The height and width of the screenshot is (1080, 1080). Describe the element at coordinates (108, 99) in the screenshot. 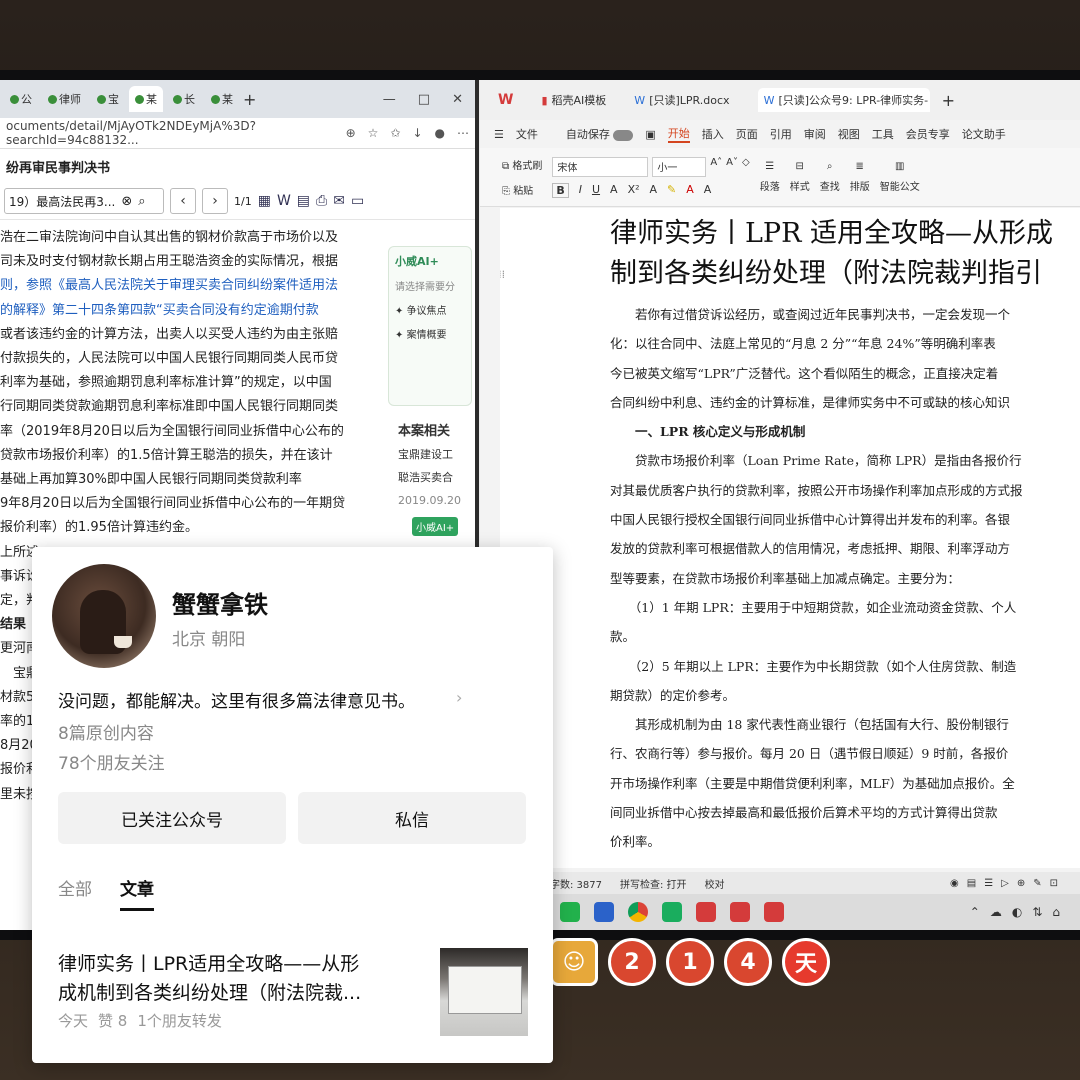

I see `browser-tab: 宝` at that location.